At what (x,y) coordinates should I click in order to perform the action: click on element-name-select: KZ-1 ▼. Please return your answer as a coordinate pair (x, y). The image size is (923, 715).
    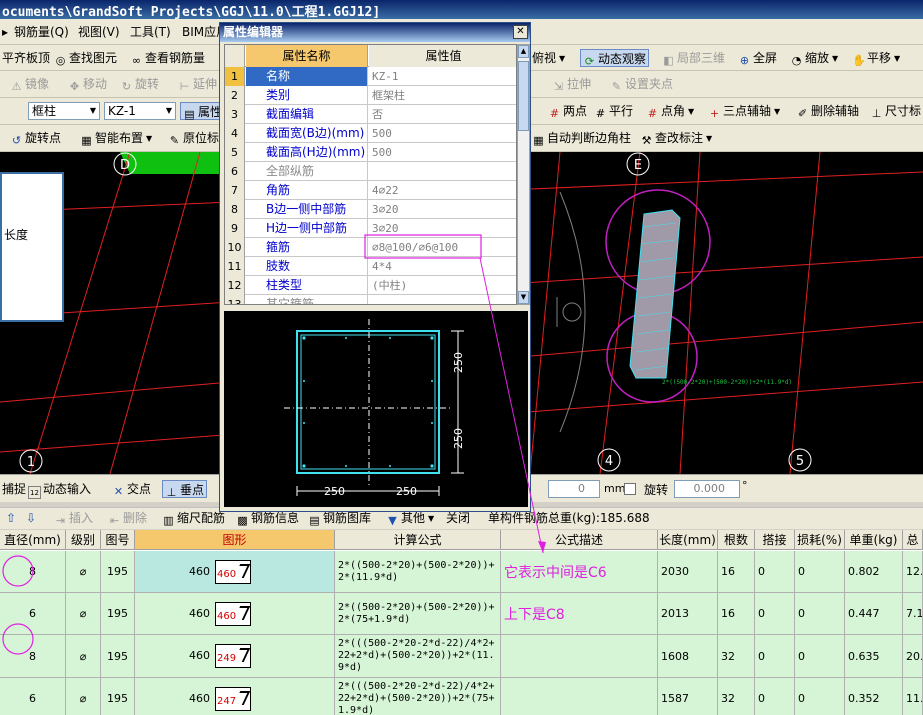
    Looking at the image, I should click on (140, 111).